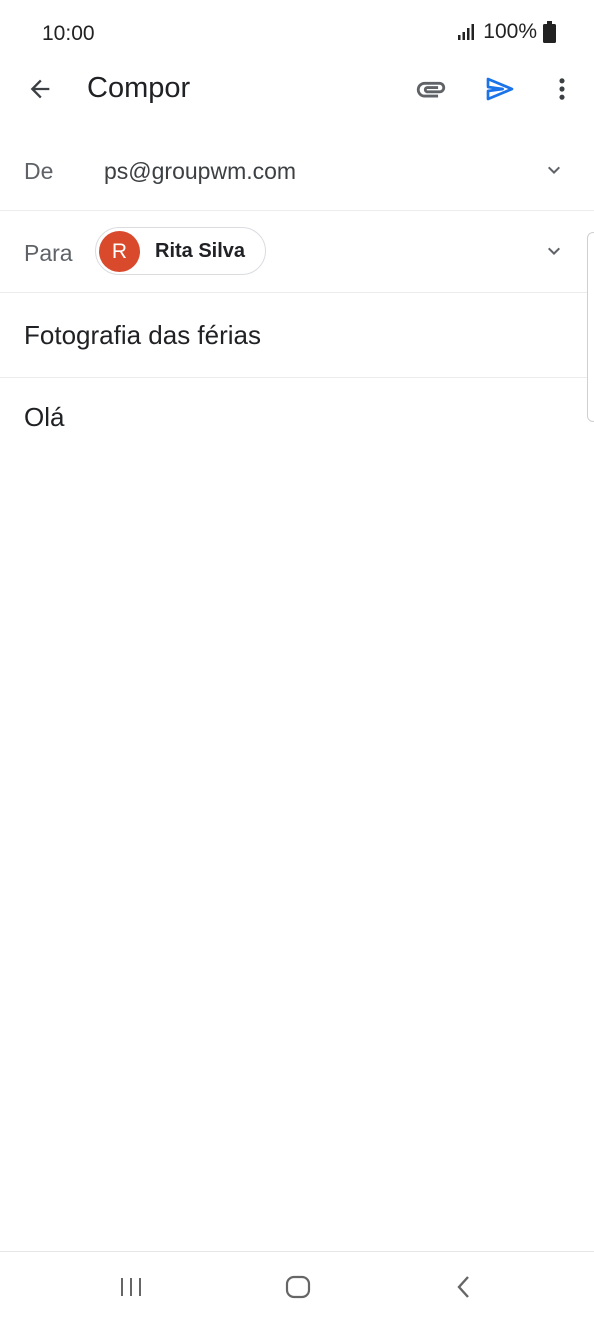 Image resolution: width=594 pixels, height=1321 pixels. I want to click on status-bar: 10:00 100%, so click(297, 34).